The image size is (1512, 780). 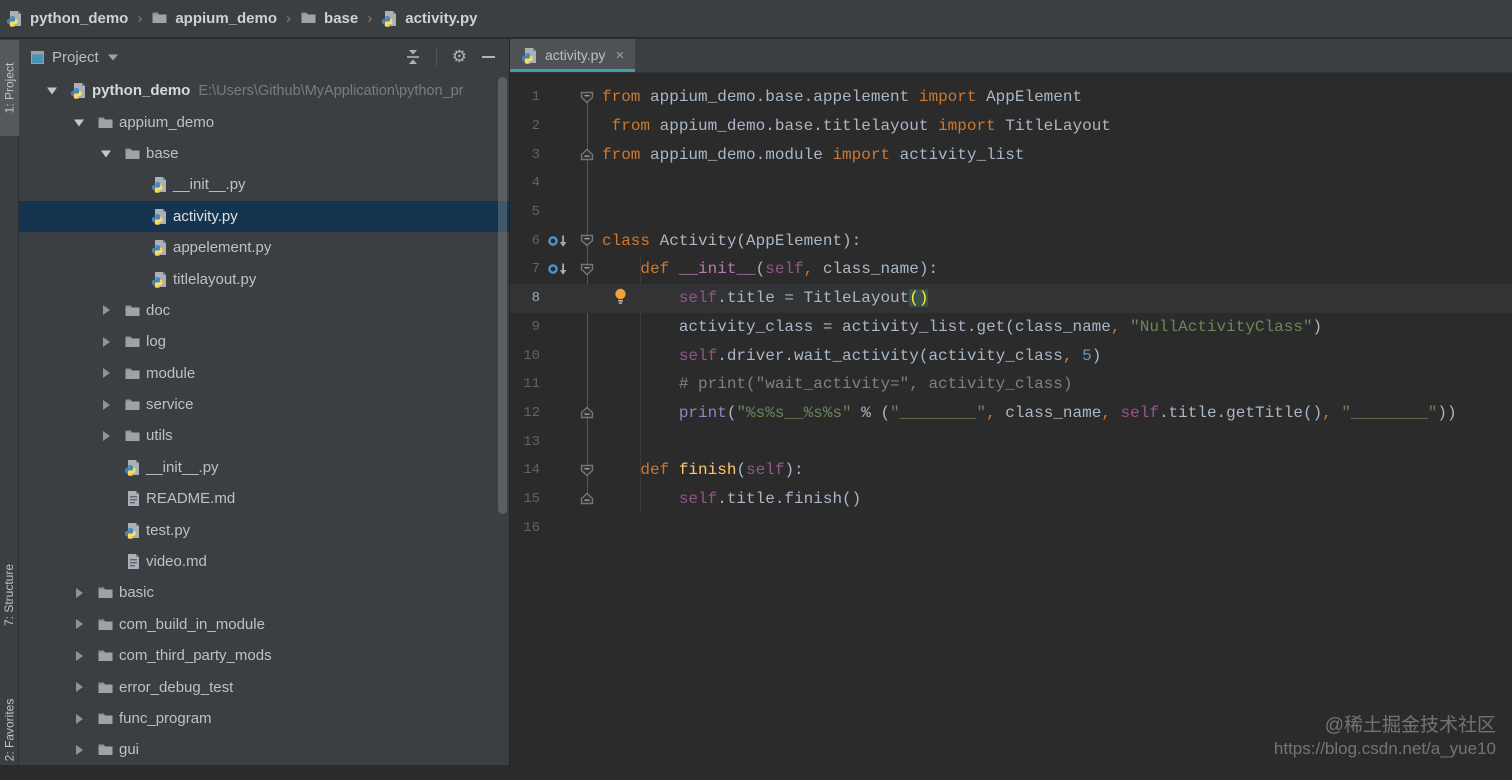 What do you see at coordinates (1011, 499) in the screenshot?
I see `code-line-15: 15 self.title.finish()` at bounding box center [1011, 499].